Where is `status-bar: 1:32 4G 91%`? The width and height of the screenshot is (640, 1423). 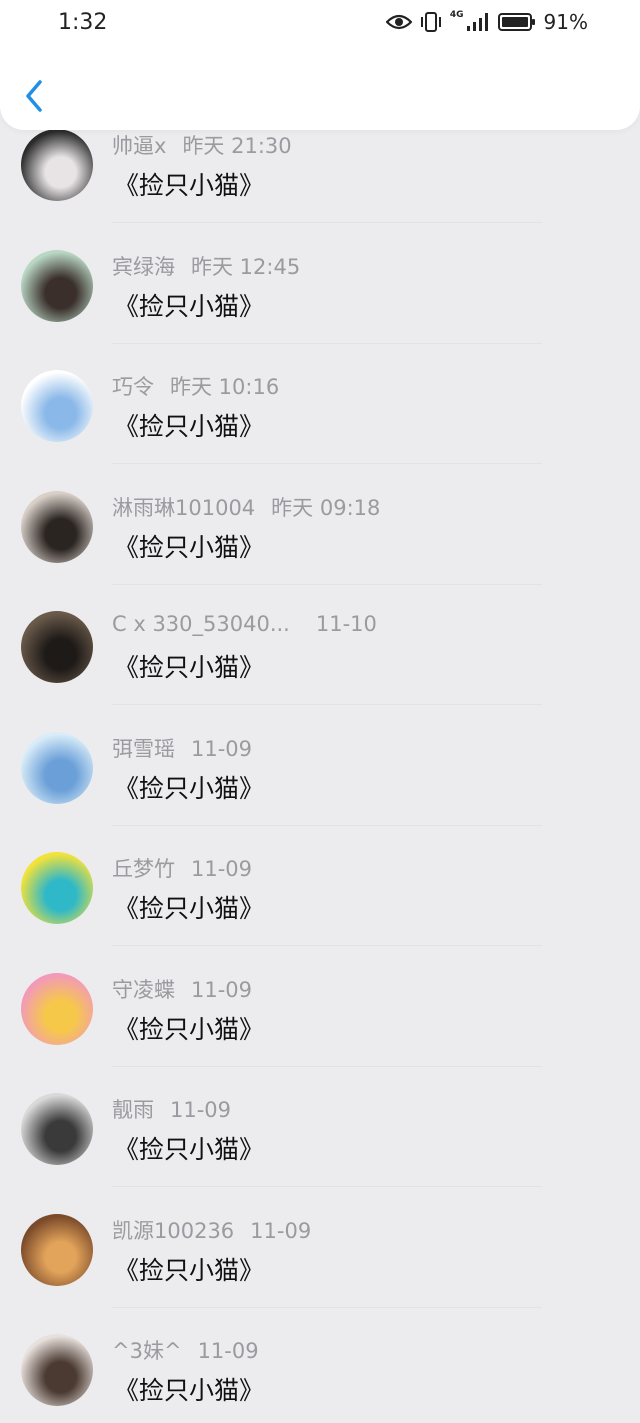 status-bar: 1:32 4G 91% is located at coordinates (320, 24).